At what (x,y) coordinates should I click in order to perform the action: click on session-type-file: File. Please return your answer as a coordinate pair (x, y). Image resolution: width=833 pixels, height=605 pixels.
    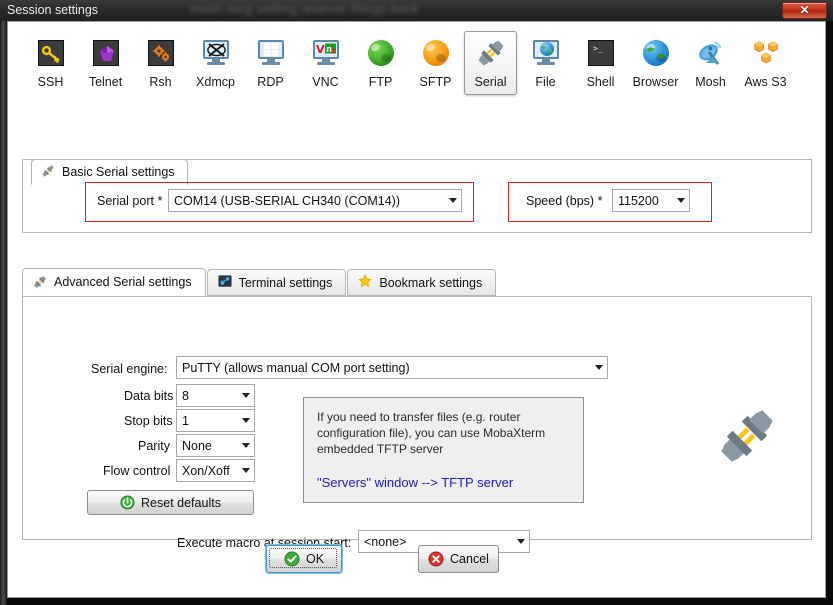
    Looking at the image, I should click on (545, 63).